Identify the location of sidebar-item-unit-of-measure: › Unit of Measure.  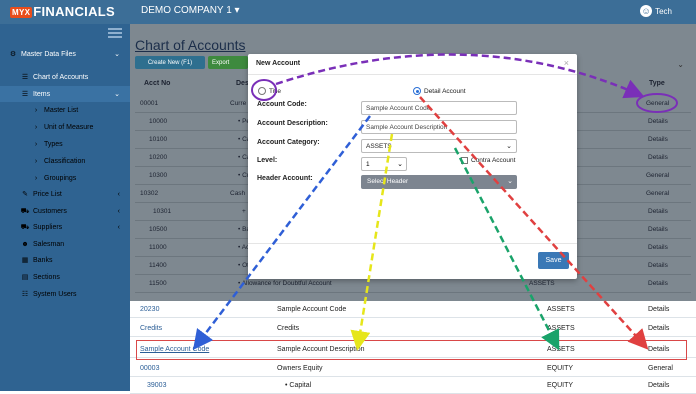
(65, 127).